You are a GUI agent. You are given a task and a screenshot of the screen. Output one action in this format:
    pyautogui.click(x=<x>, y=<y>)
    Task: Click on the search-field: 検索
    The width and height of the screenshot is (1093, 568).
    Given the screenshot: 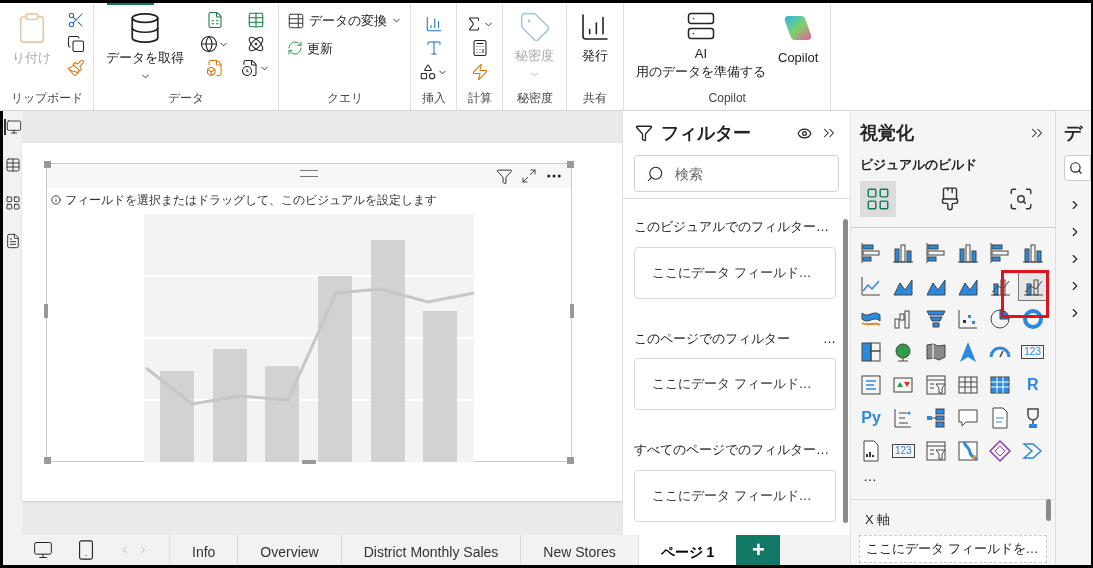 What is the action you would take?
    pyautogui.click(x=736, y=173)
    